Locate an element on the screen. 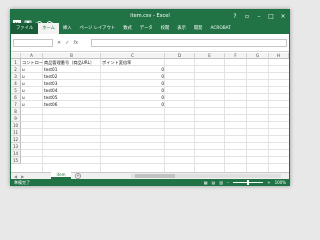 Image resolution: width=320 pixels, height=240 pixels. column-header-g: G is located at coordinates (258, 56).